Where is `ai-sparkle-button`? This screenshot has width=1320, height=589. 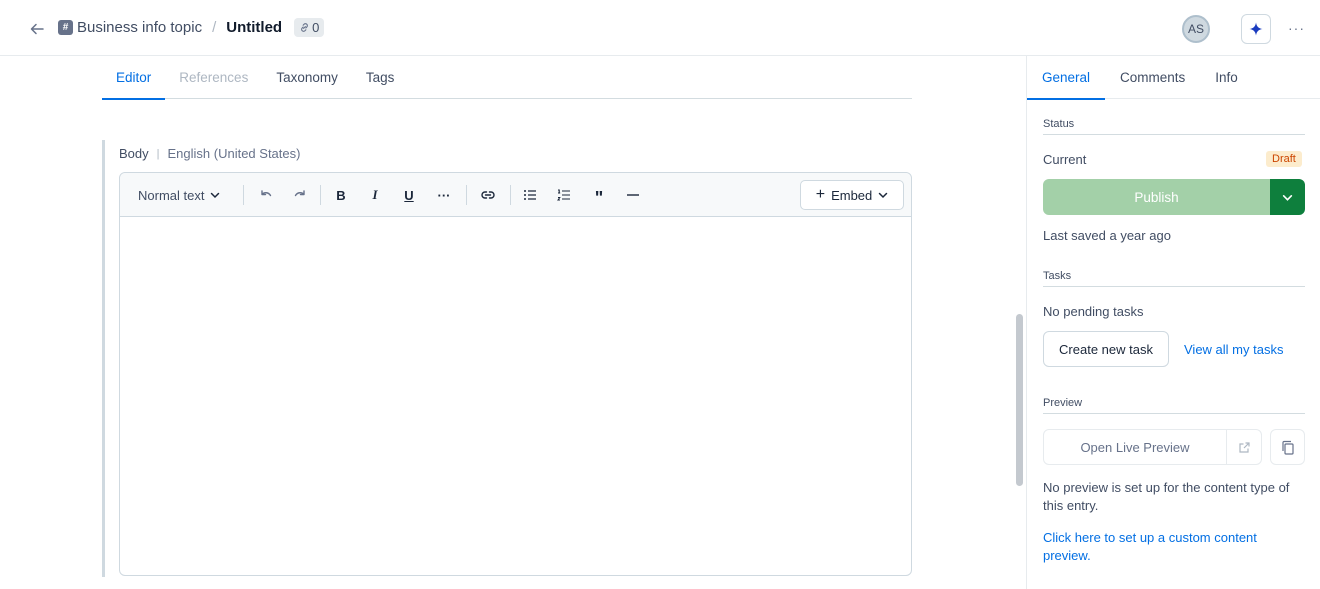
ai-sparkle-button is located at coordinates (1256, 29).